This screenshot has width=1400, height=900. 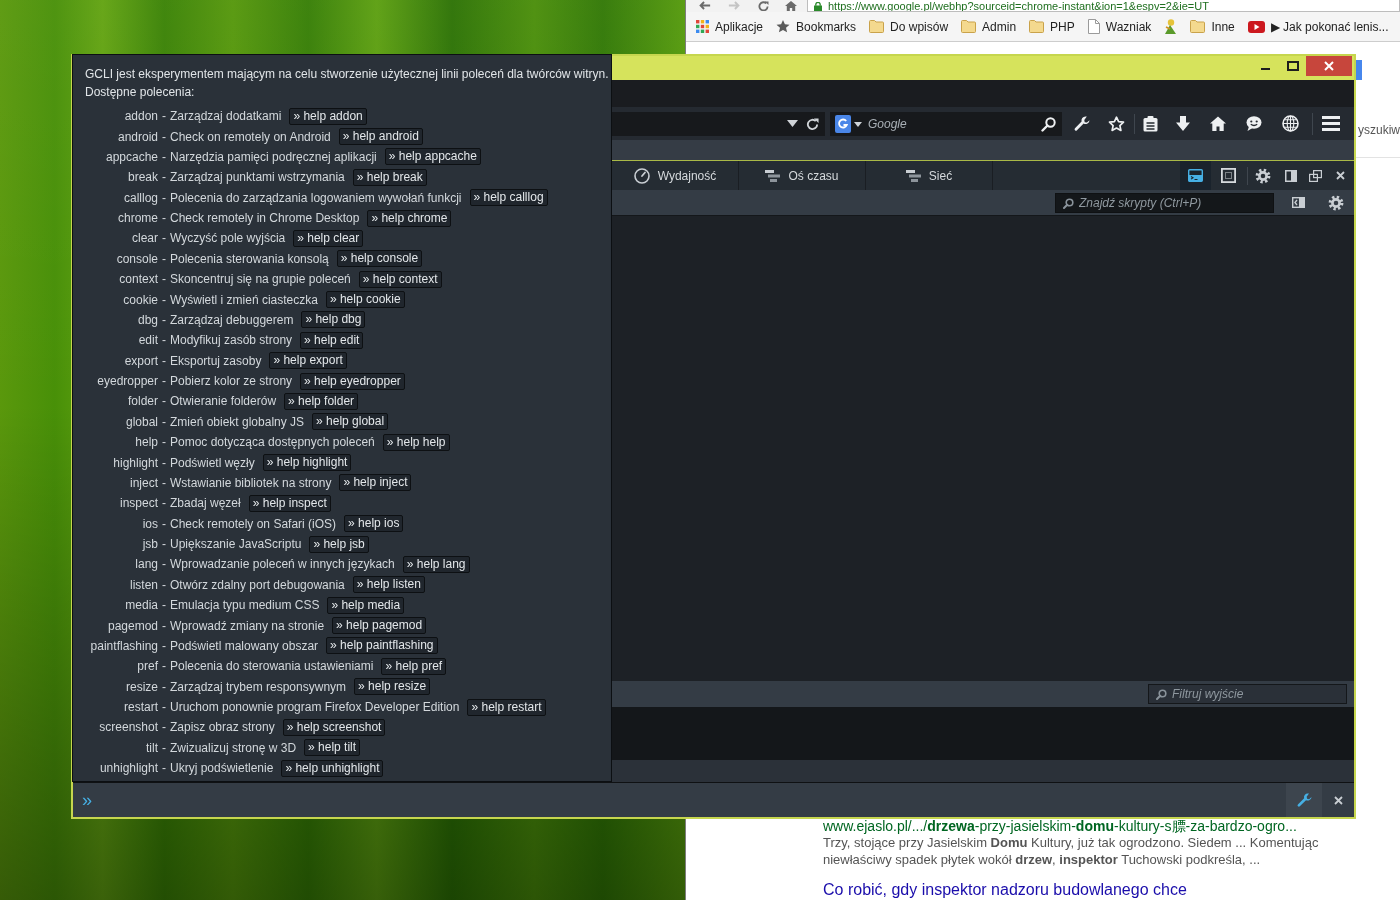 I want to click on command-description: Wprowadzanie poleceń w innych językach, so click(x=282, y=565).